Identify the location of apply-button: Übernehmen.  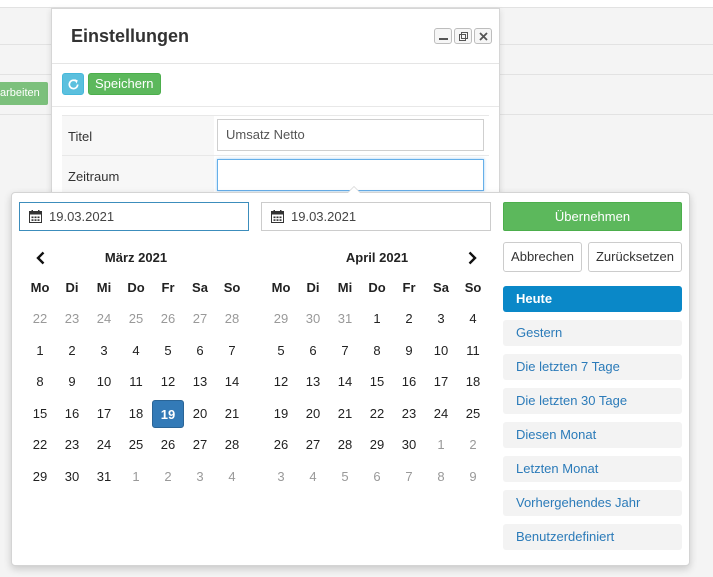
(592, 216).